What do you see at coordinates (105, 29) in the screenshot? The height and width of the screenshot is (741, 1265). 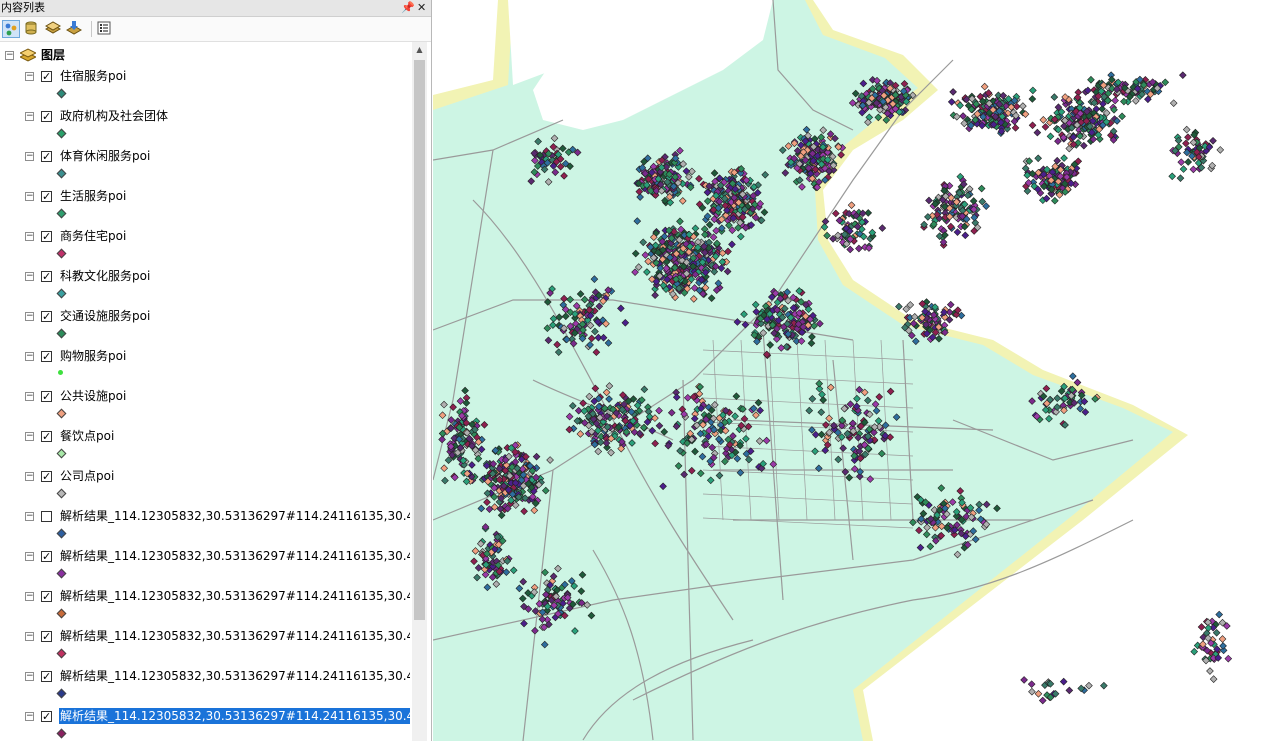 I see `options-icon` at bounding box center [105, 29].